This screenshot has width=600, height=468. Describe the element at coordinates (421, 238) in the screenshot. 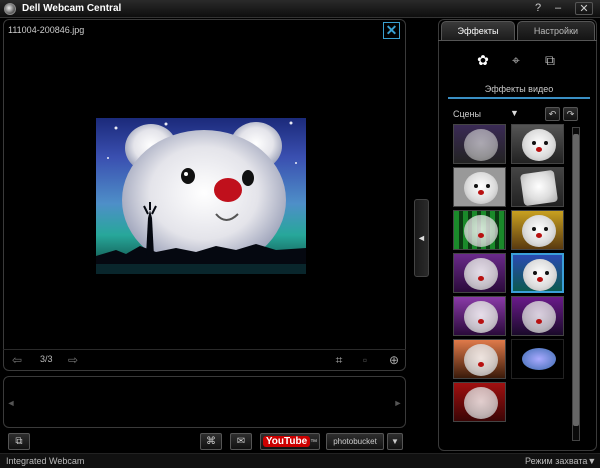

I see `panel-toggle-button: ◄` at that location.